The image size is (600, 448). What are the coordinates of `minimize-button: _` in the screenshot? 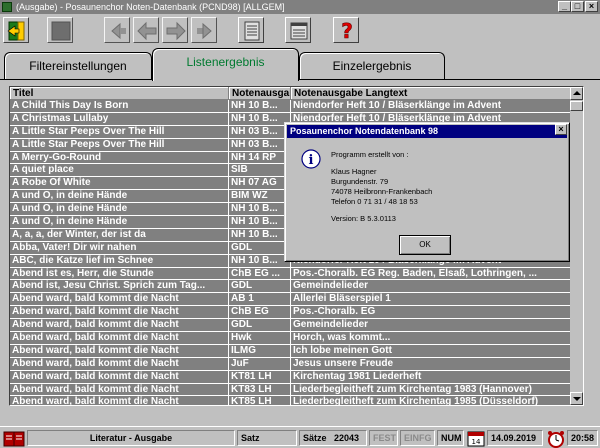 It's located at (564, 6).